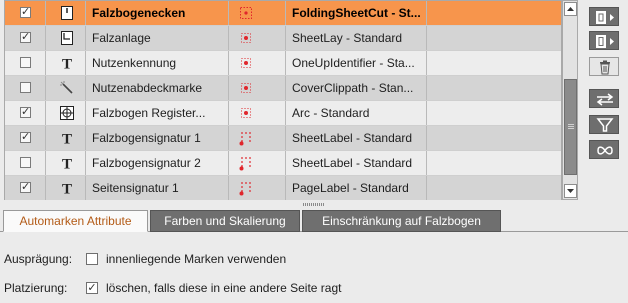  I want to click on table-row: ✓ Falzanlage SheetLay - Standard, so click(283, 38).